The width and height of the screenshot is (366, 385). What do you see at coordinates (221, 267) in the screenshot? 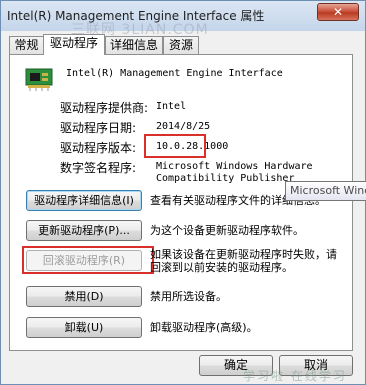
I see `rollback-description-line2: 回滚到以前安装的驱动程序。` at bounding box center [221, 267].